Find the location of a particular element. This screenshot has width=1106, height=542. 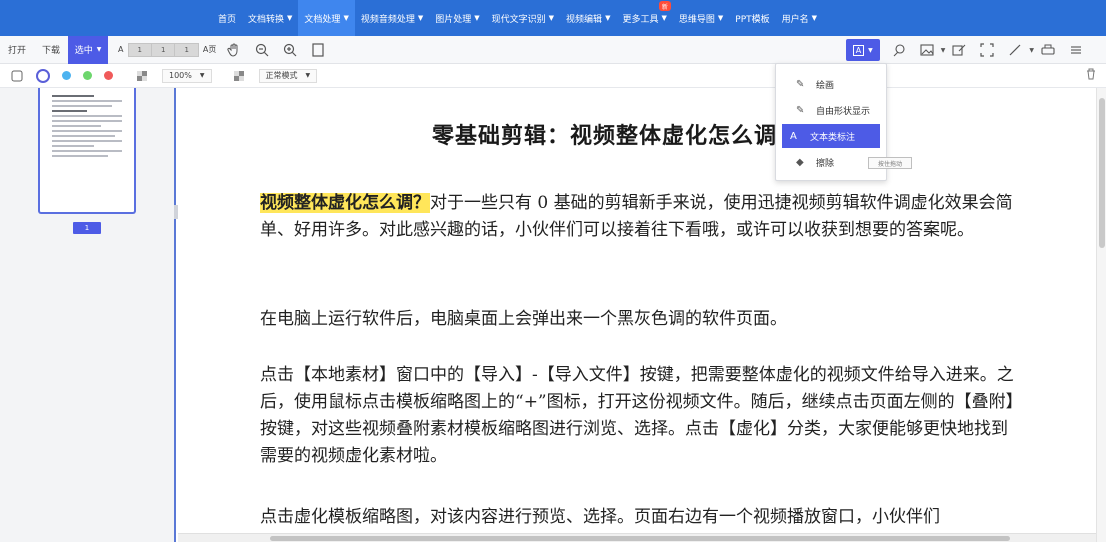

dropdown-item-label: 自由形状显示 is located at coordinates (843, 111).